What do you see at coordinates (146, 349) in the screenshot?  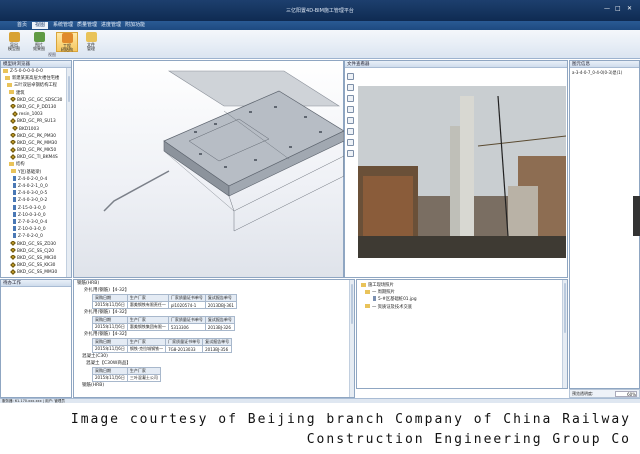 I see `table-cell: 钢铁·克拉城钢铁一` at bounding box center [146, 349].